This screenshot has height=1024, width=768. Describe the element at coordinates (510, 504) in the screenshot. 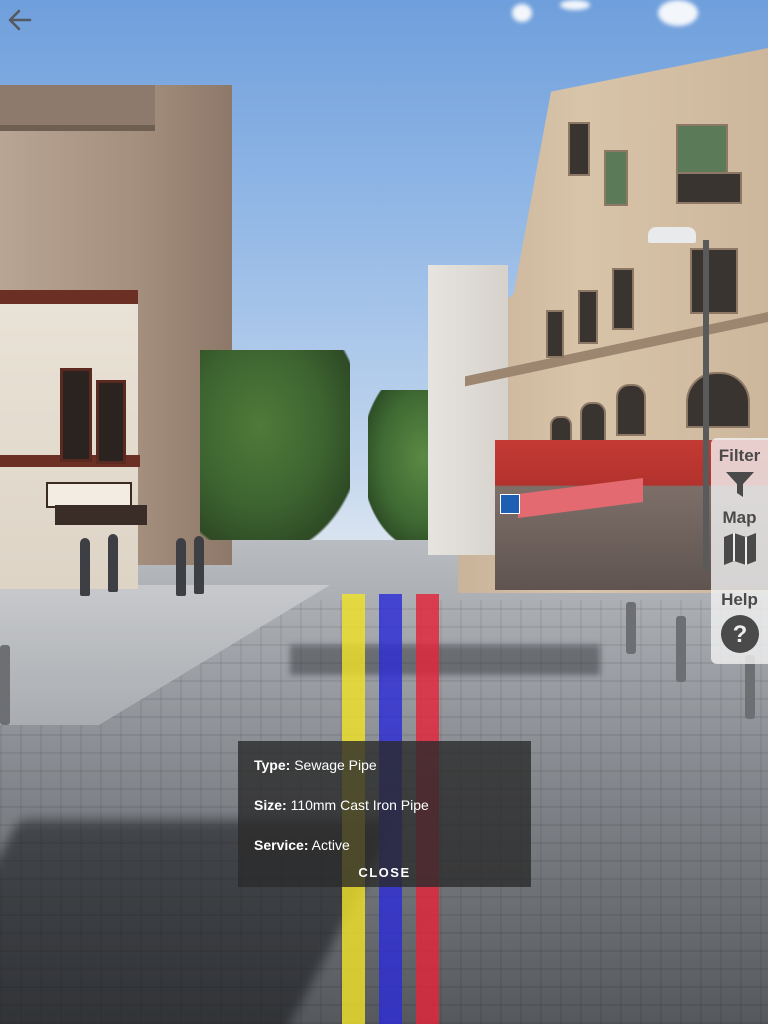

I see `pedestrian-sign` at that location.